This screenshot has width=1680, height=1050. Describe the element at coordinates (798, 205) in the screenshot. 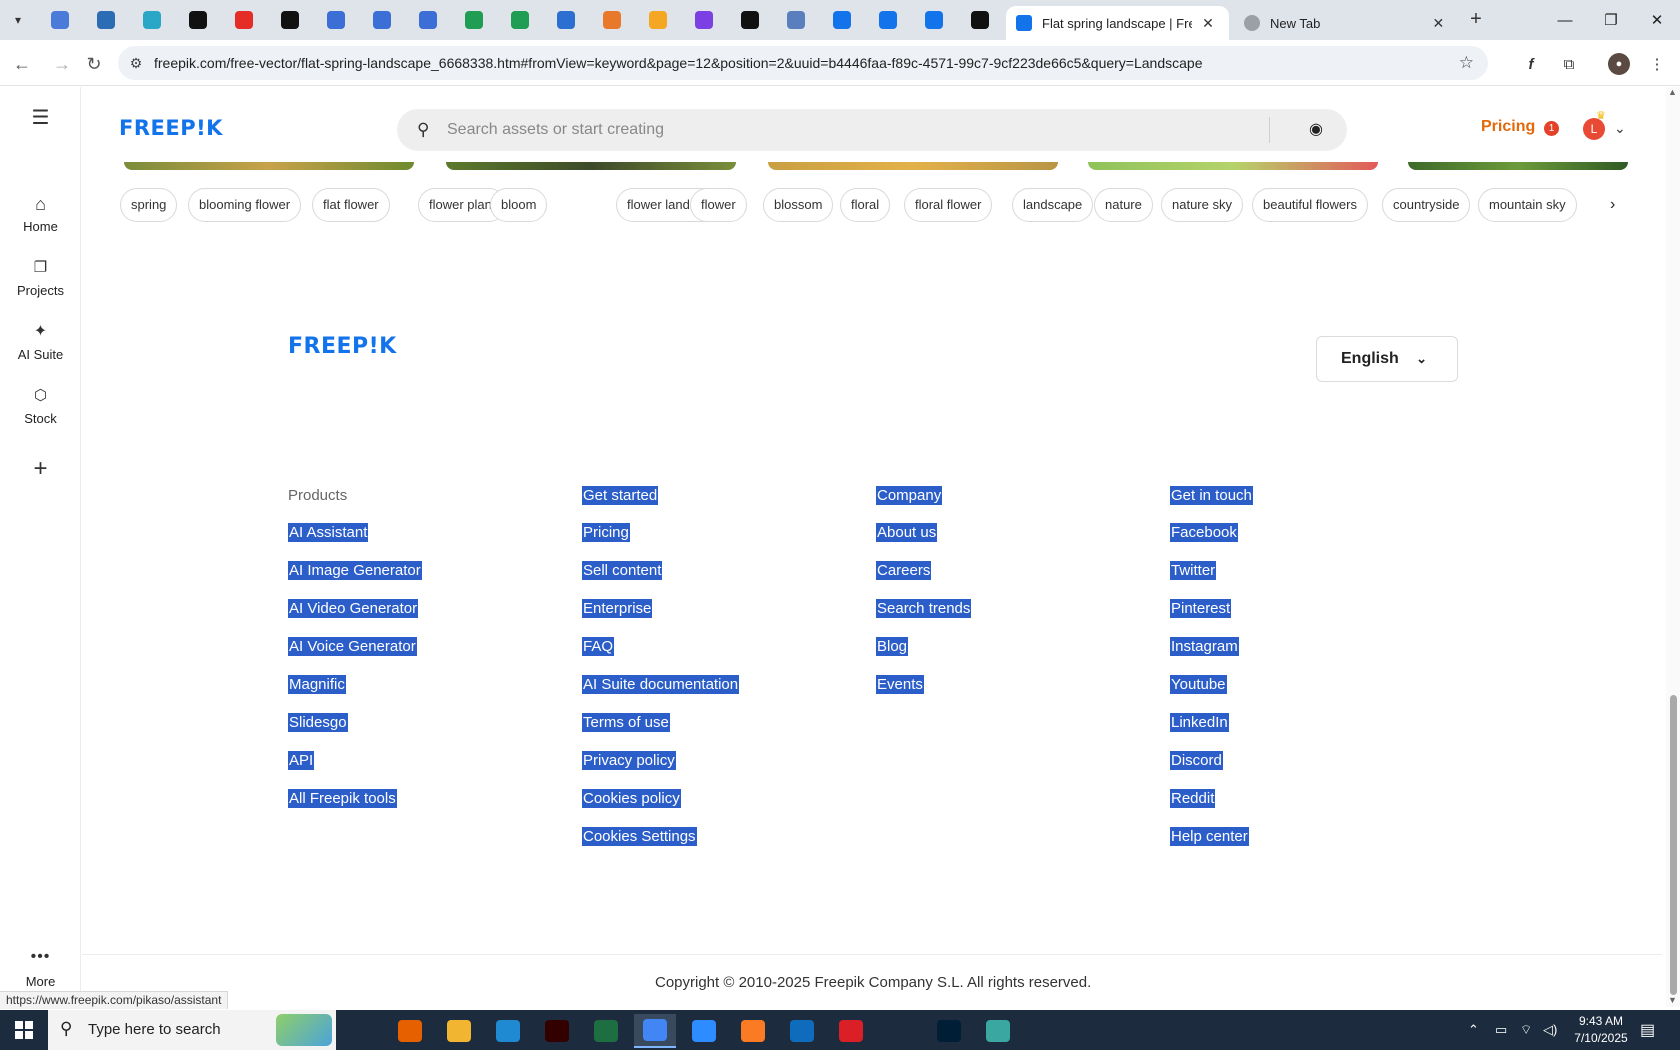

I see `tag-chip: blossom` at that location.